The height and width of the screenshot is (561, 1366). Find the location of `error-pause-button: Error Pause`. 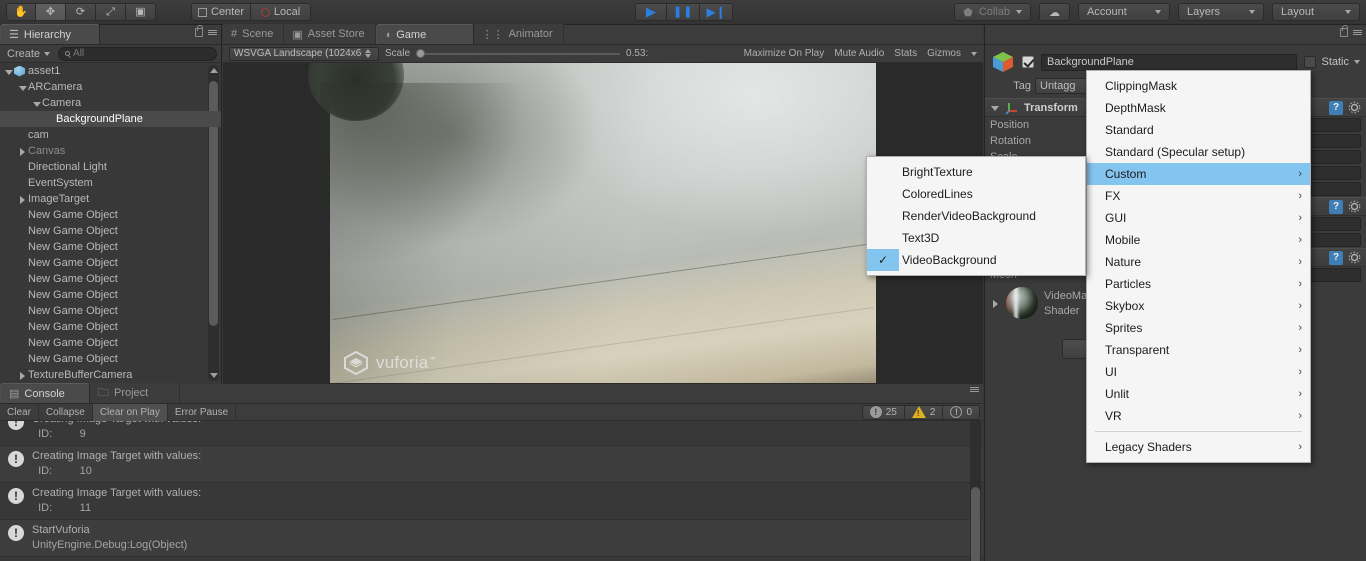

error-pause-button: Error Pause is located at coordinates (202, 412).